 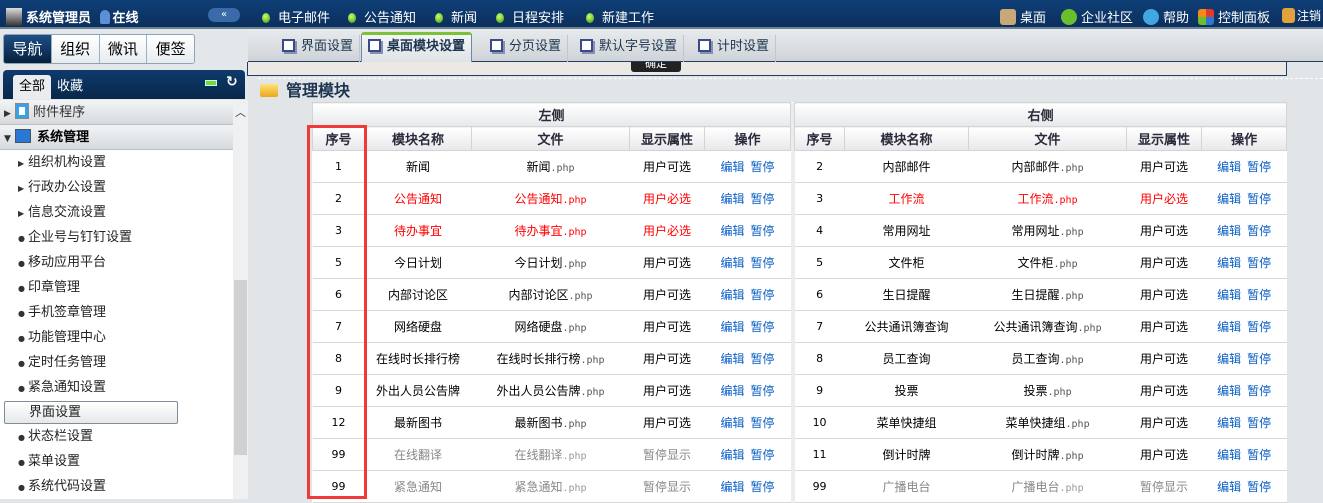 What do you see at coordinates (122, 49) in the screenshot?
I see `tab-micro-message: 微讯` at bounding box center [122, 49].